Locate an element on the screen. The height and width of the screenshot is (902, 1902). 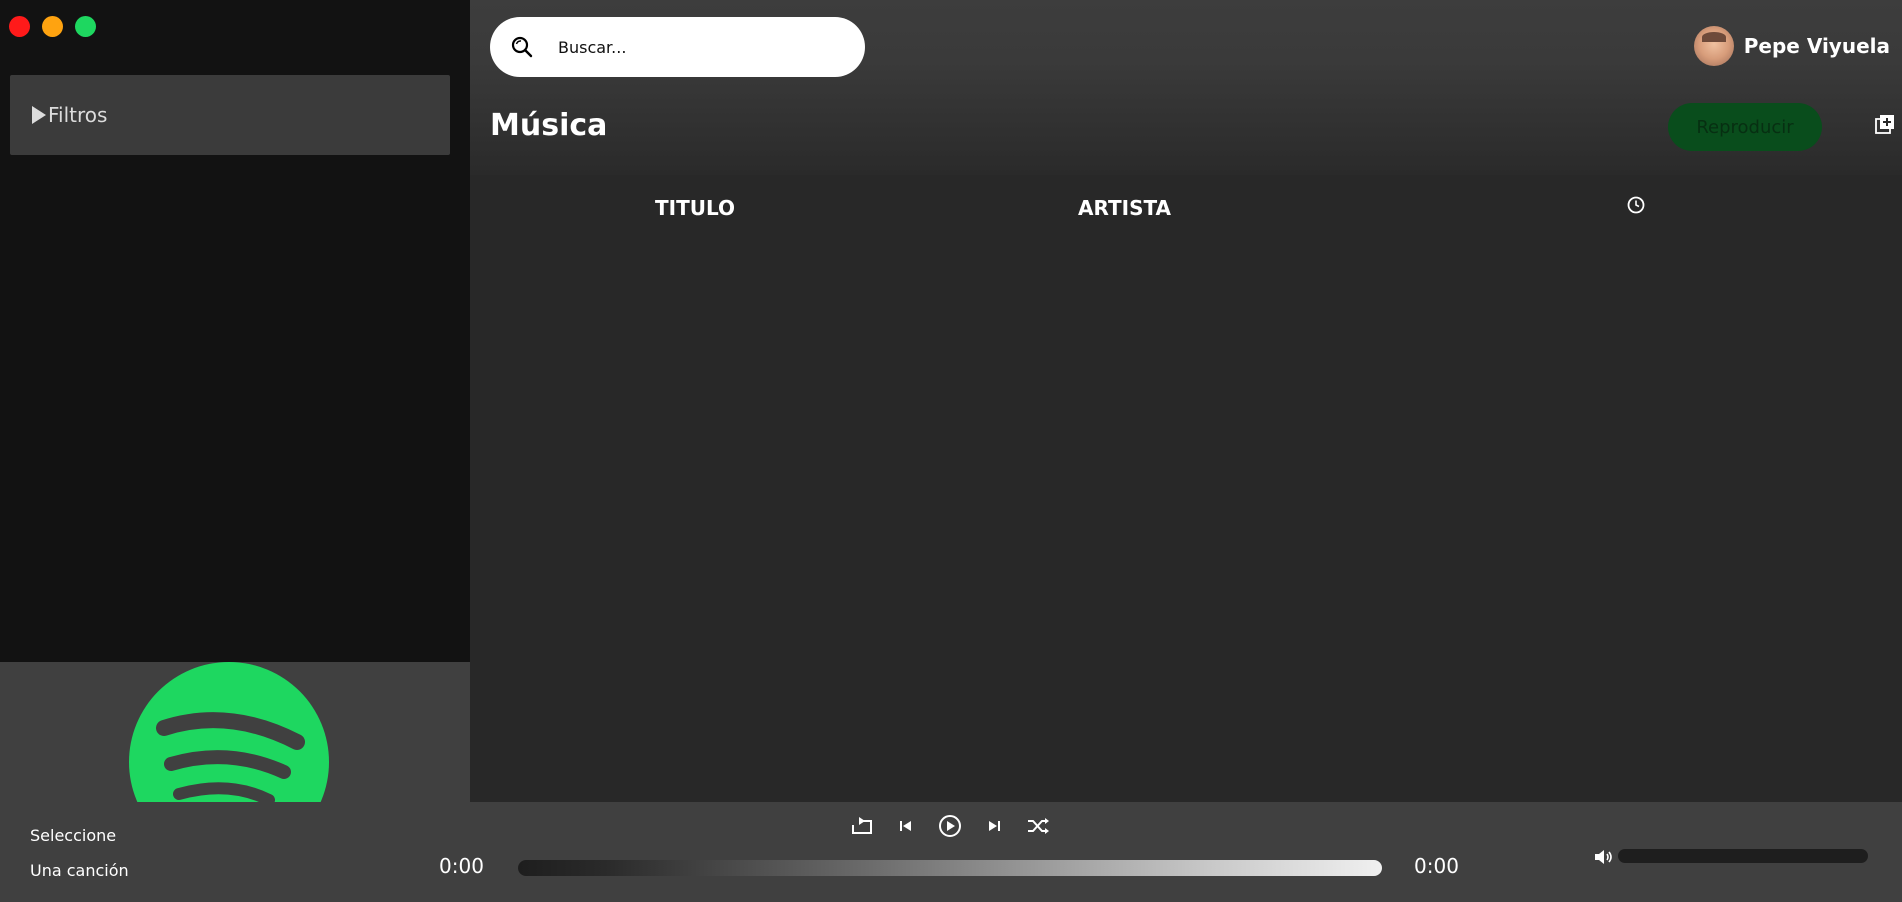
clock-icon is located at coordinates (1636, 205).